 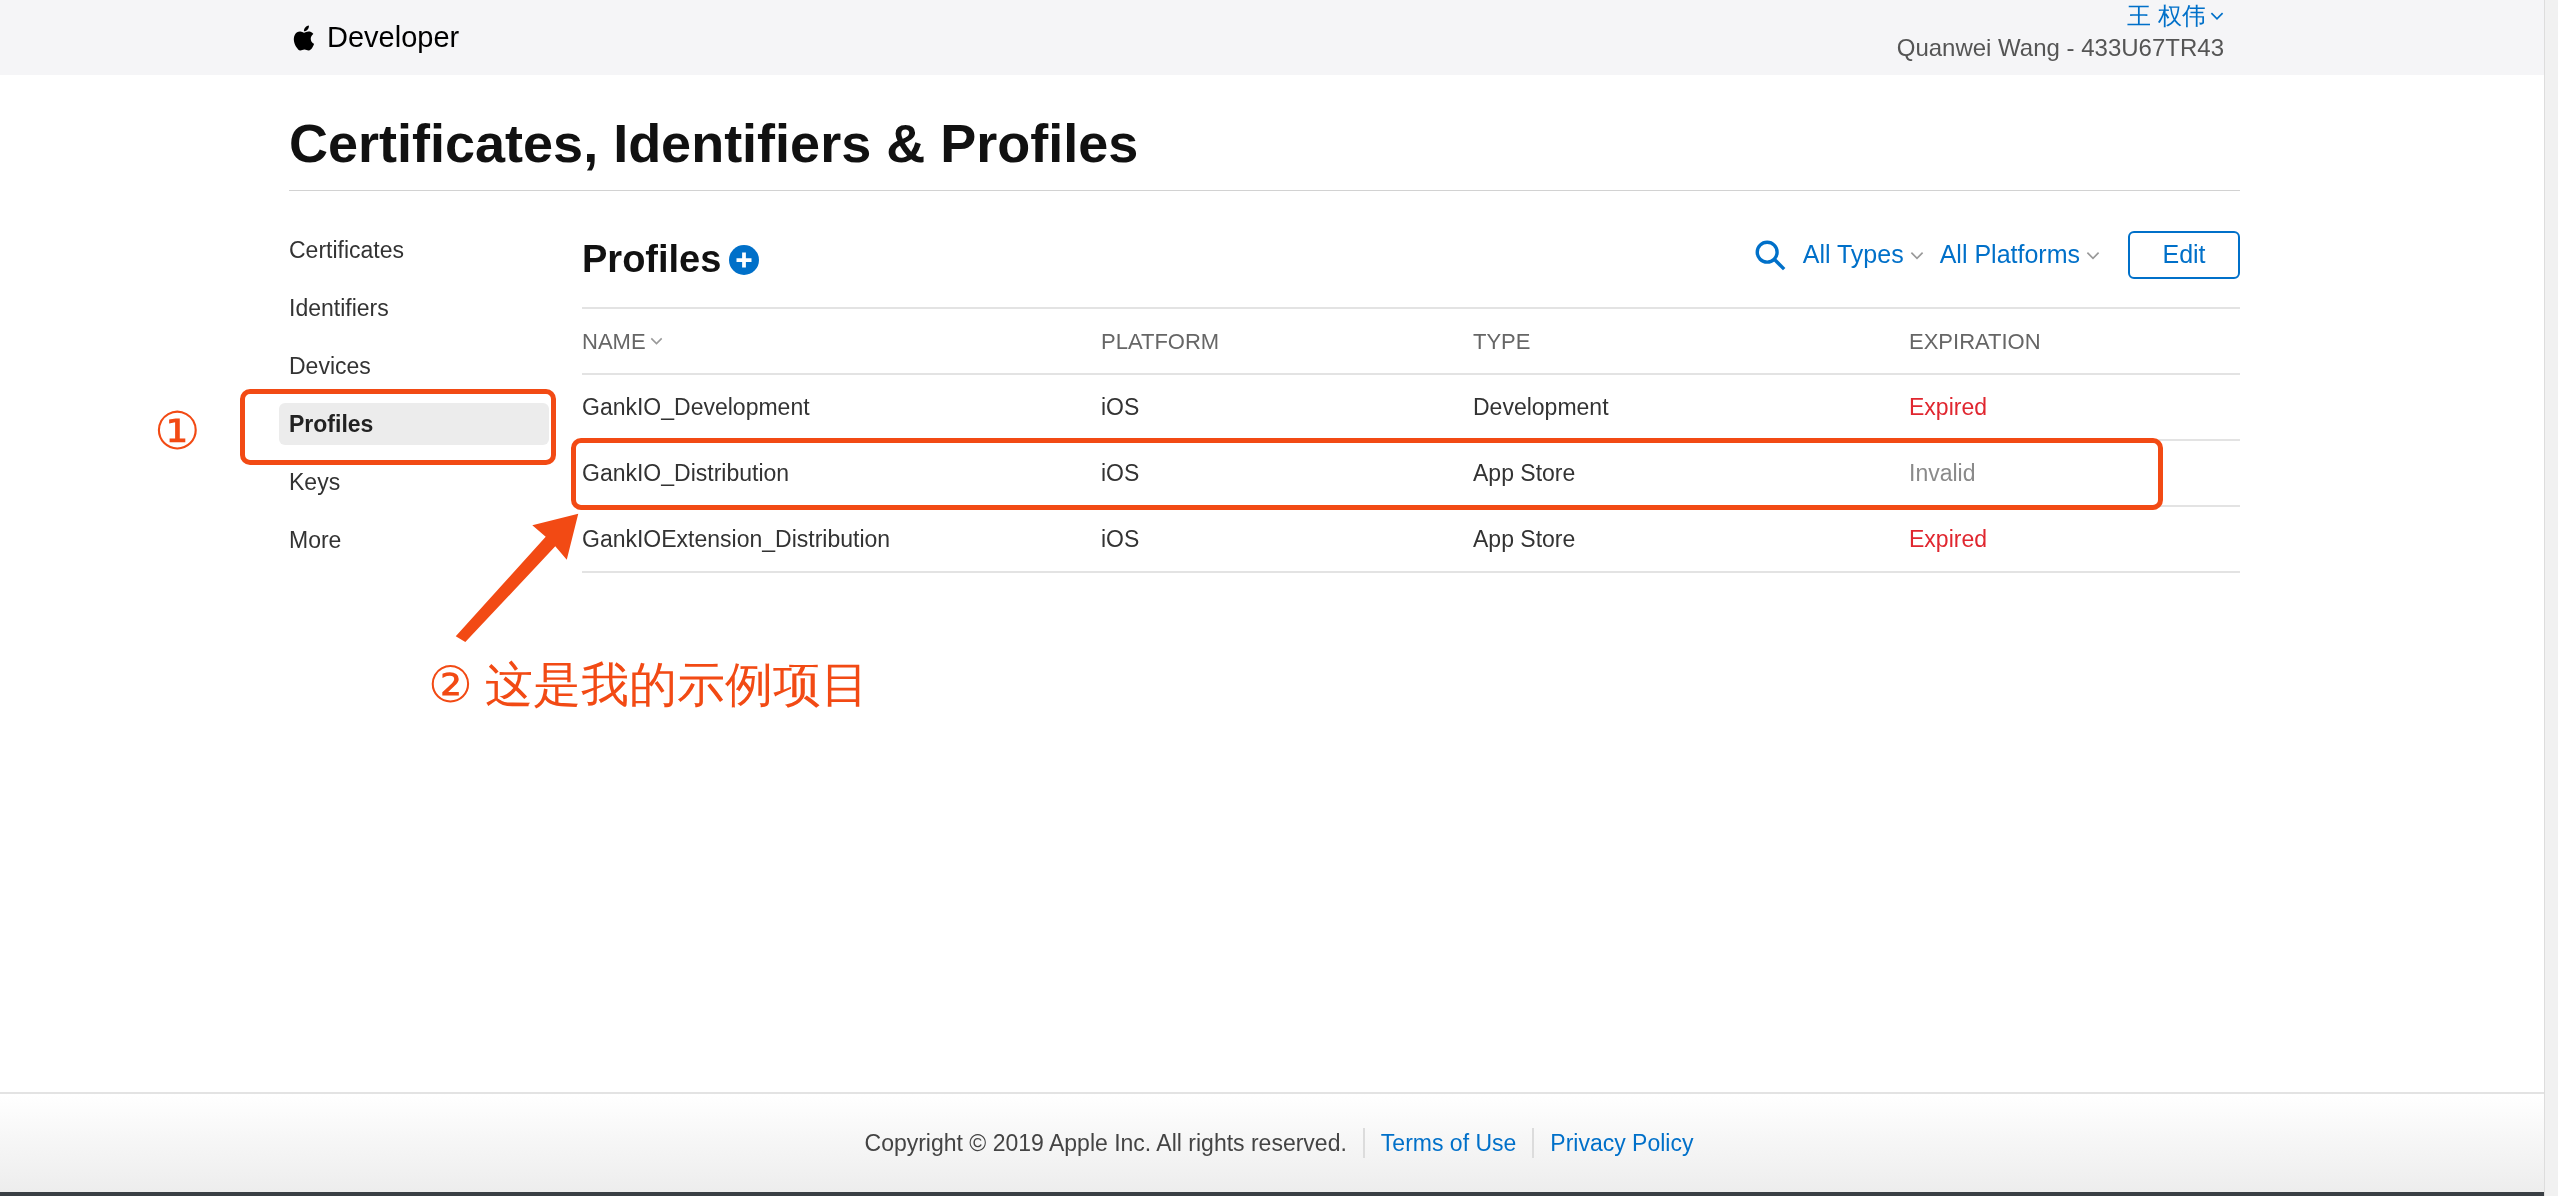 I want to click on section-title: Profiles, so click(x=652, y=259).